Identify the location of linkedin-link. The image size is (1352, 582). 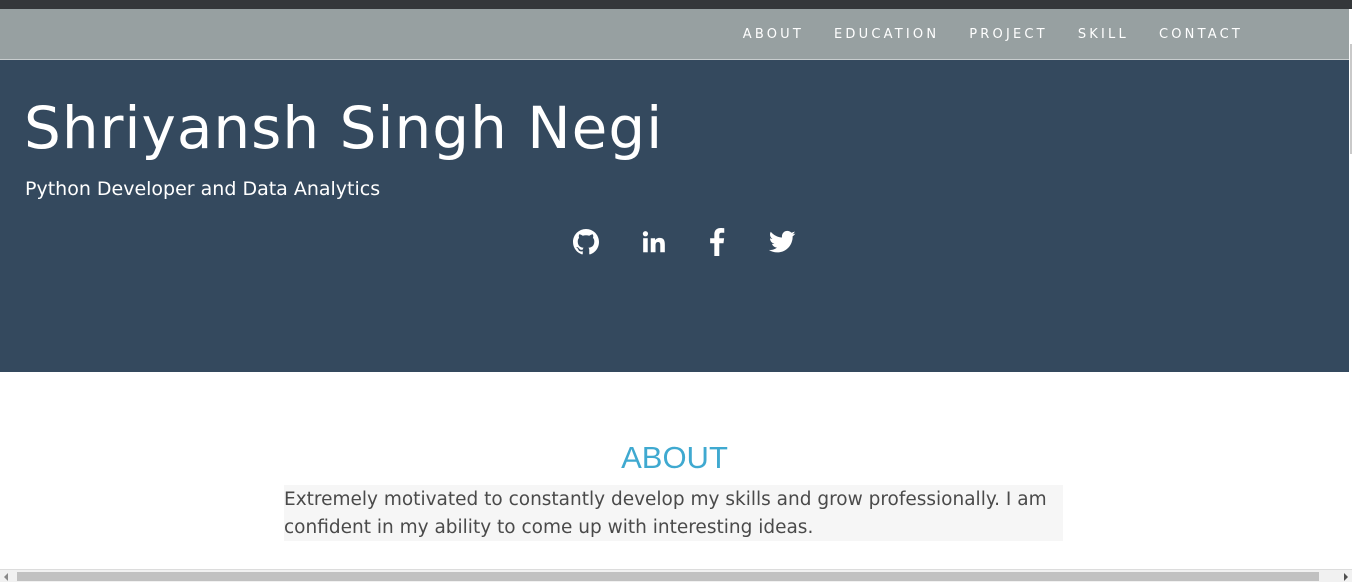
(654, 242).